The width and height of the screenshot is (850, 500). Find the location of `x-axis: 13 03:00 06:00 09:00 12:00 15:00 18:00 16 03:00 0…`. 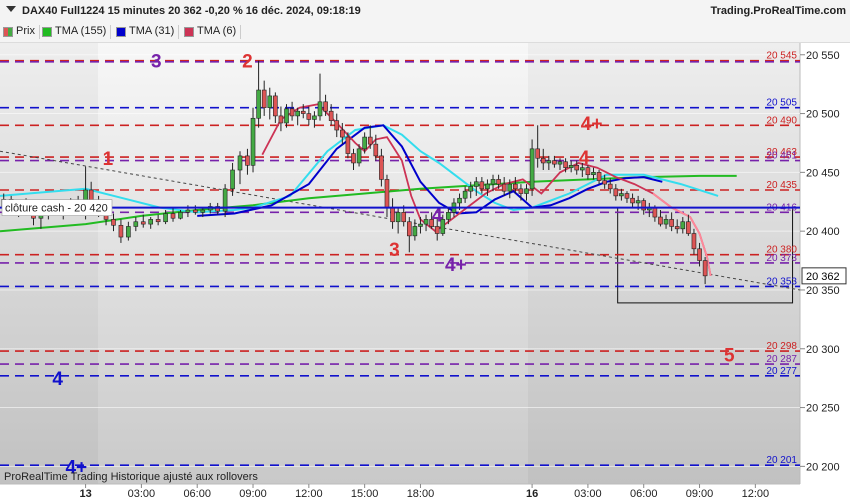

x-axis: 13 03:00 06:00 09:00 12:00 15:00 18:00 16 03:00 0… is located at coordinates (424, 492).